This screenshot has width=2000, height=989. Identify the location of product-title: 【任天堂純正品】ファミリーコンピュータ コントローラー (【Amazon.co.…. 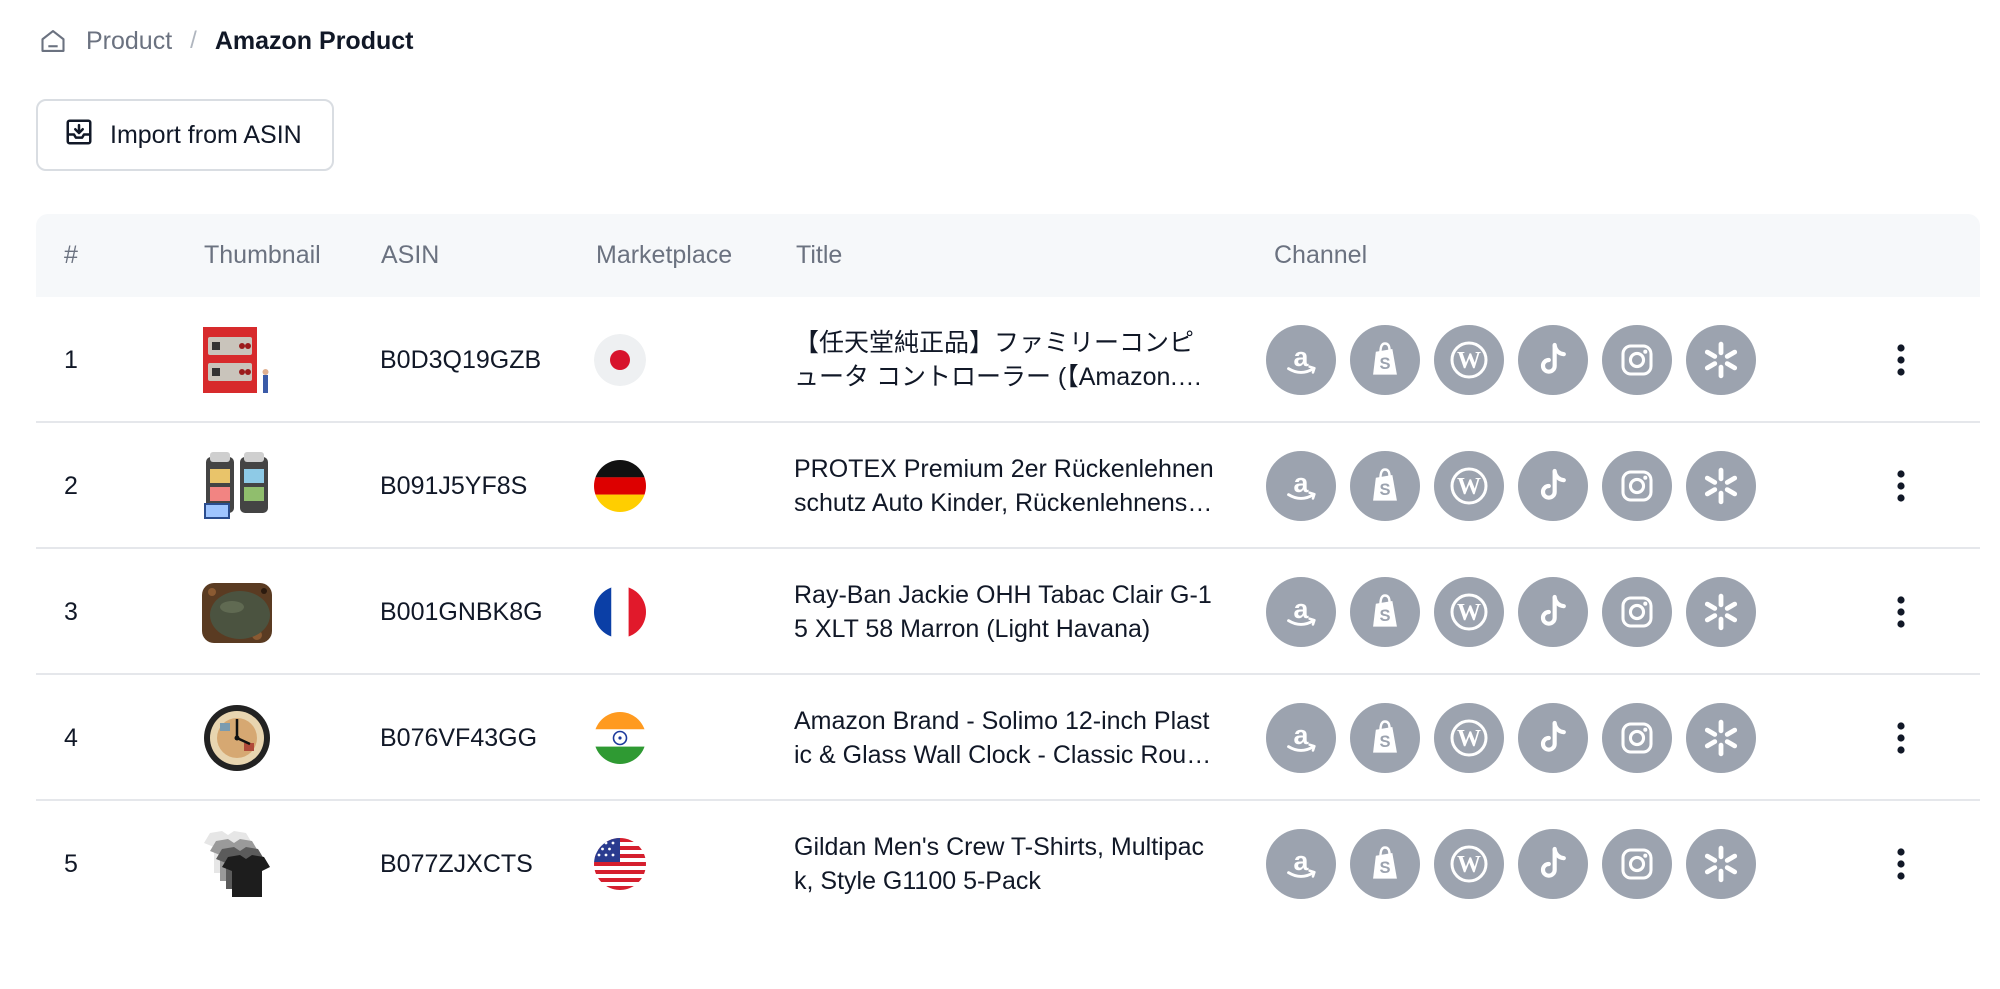
(1004, 360).